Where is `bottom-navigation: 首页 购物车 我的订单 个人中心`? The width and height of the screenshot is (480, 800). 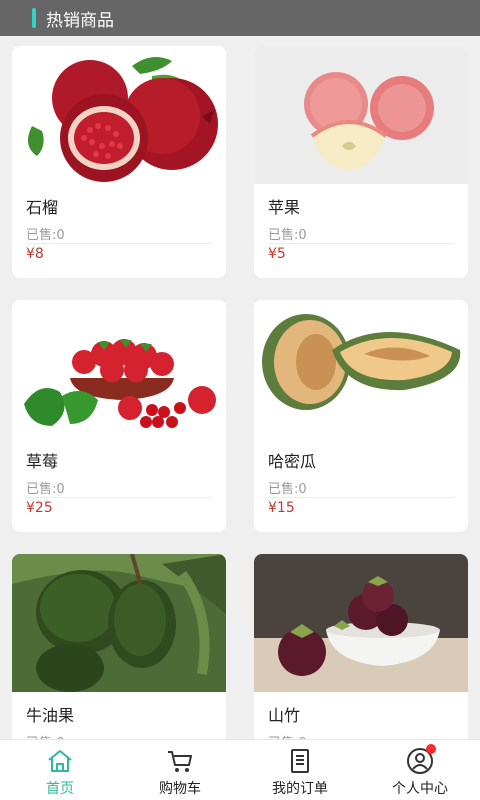
bottom-navigation: 首页 购物车 我的订单 个人中心 is located at coordinates (240, 769).